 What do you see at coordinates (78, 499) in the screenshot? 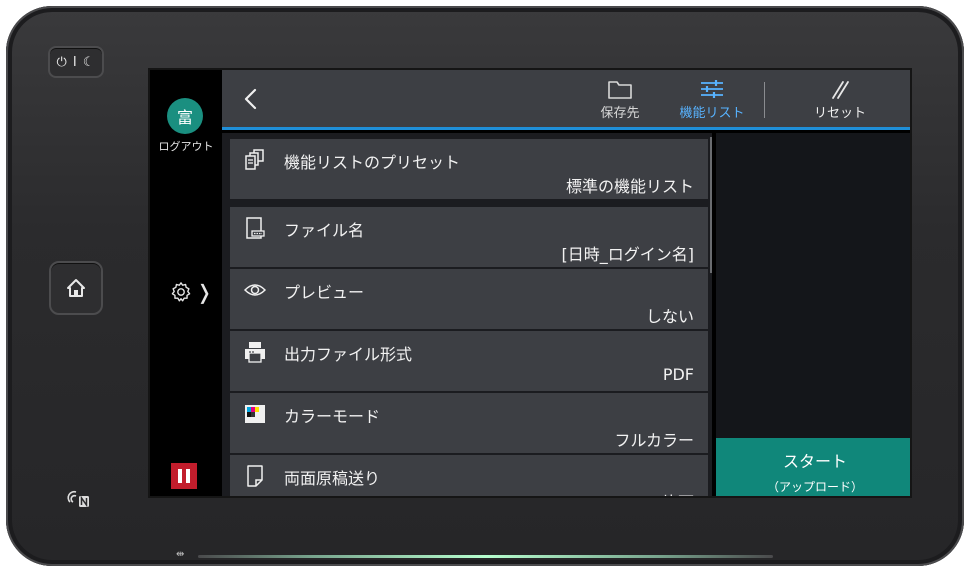
I see `nfc-icon` at bounding box center [78, 499].